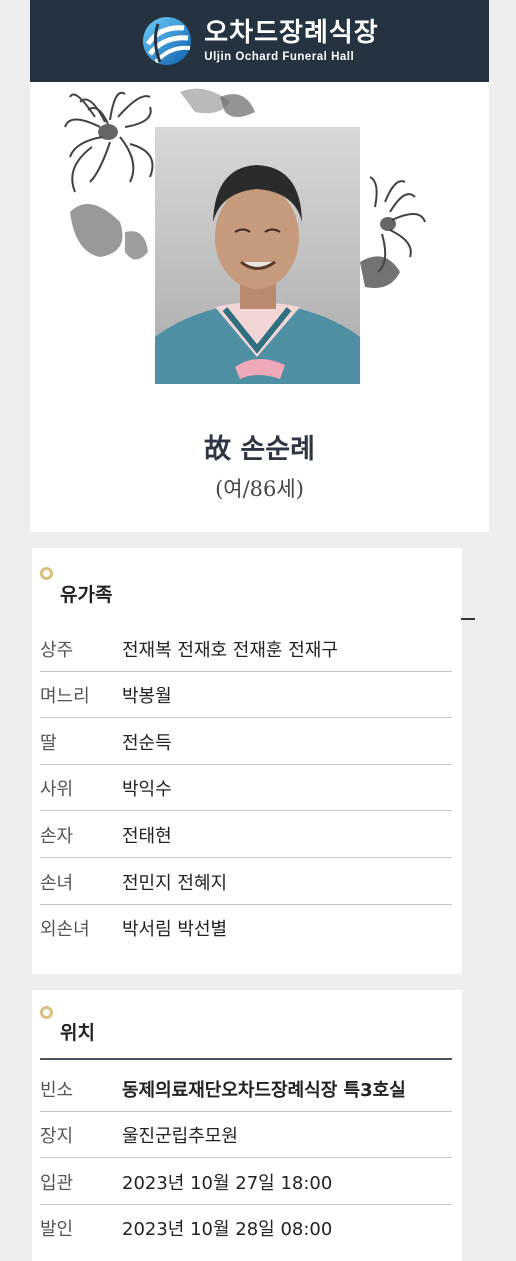 The height and width of the screenshot is (1261, 516). I want to click on family-row-label: 딸, so click(48, 743).